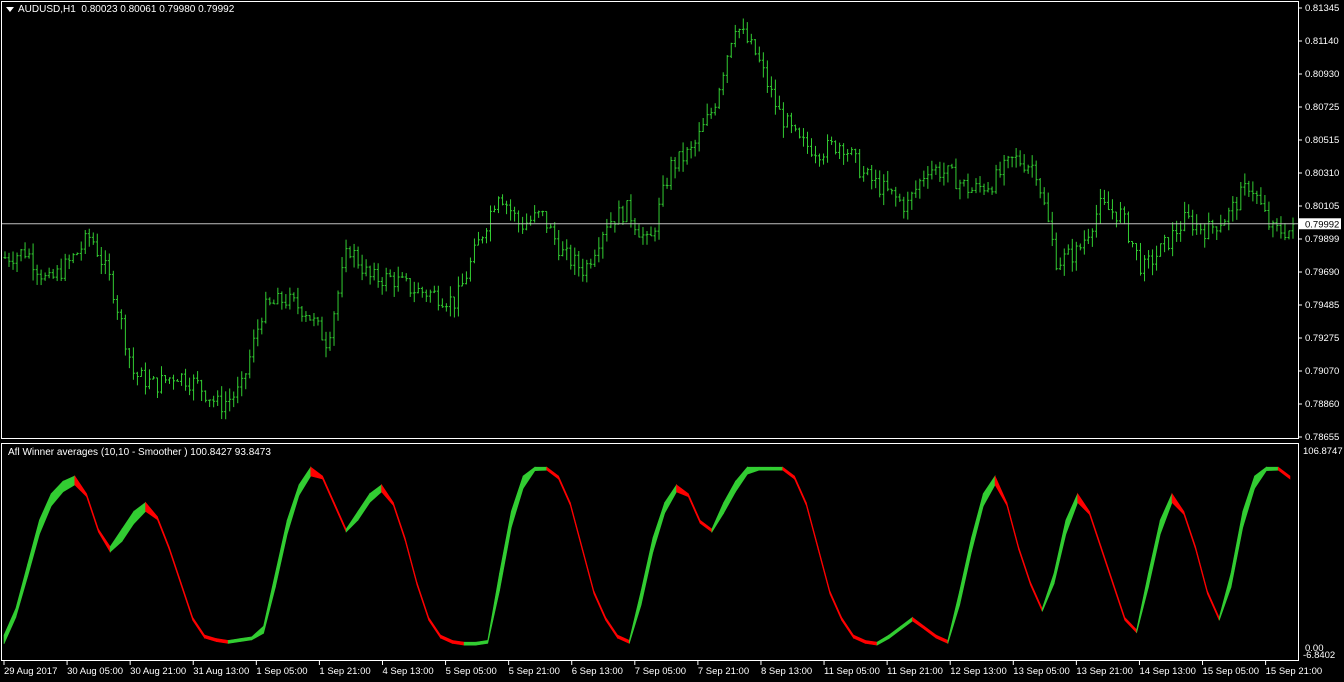 The width and height of the screenshot is (1344, 682). What do you see at coordinates (1322, 41) in the screenshot?
I see `price-tick-label: 0.81140` at bounding box center [1322, 41].